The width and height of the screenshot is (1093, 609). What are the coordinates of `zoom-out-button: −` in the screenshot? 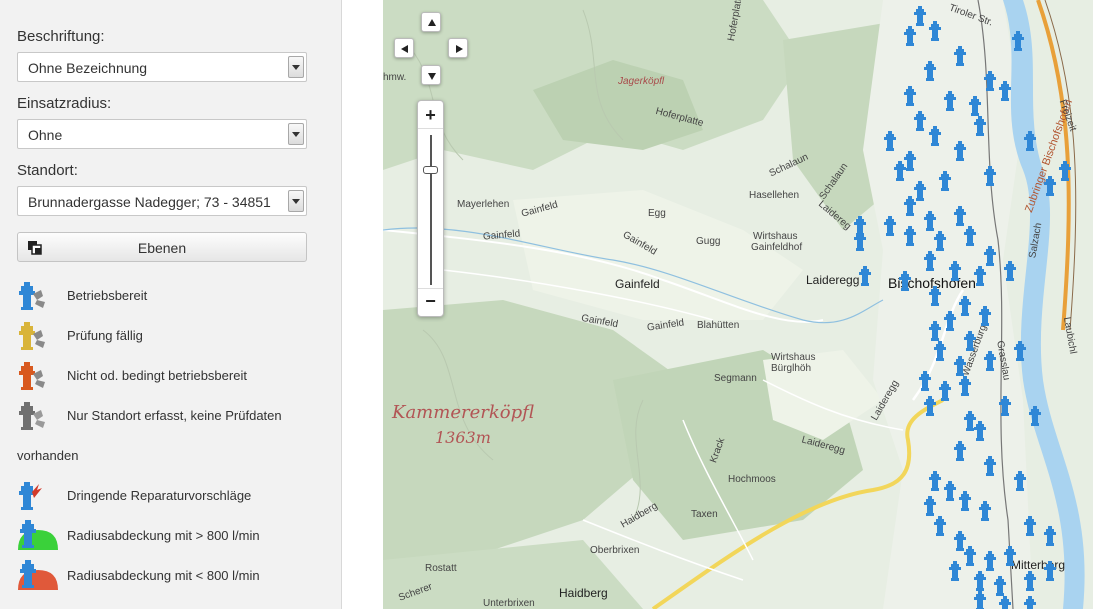 It's located at (430, 301).